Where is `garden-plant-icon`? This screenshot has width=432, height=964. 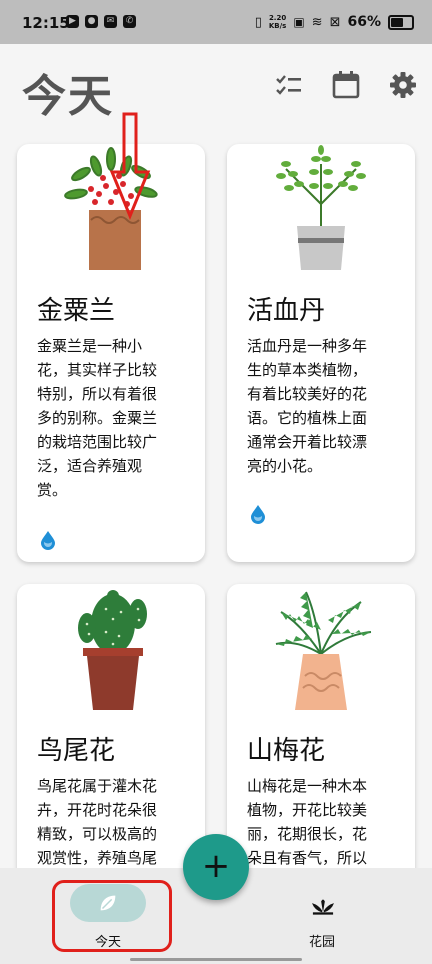
garden-plant-icon is located at coordinates (323, 905).